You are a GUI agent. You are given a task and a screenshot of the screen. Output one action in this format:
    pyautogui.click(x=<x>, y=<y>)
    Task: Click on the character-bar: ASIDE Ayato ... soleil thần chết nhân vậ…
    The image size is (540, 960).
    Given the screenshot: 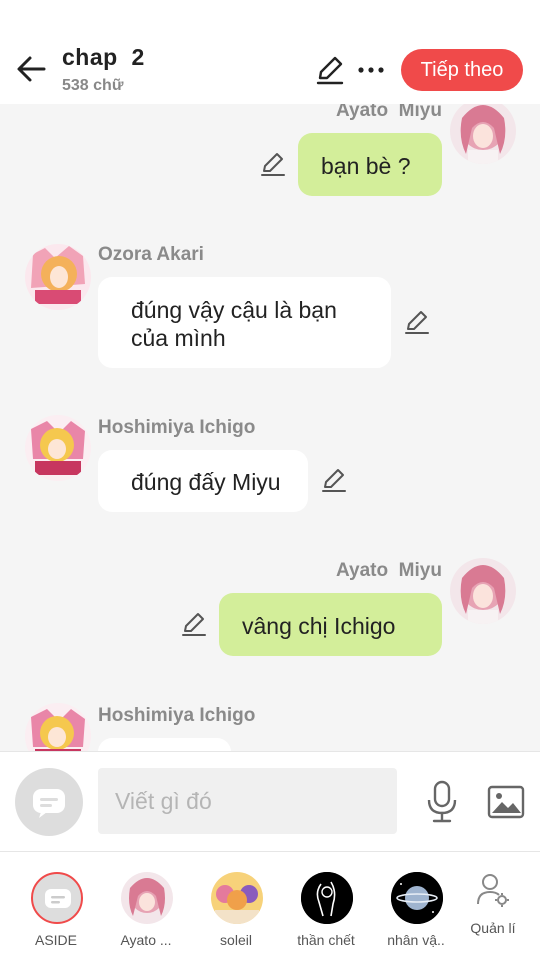 What is the action you would take?
    pyautogui.click(x=270, y=905)
    